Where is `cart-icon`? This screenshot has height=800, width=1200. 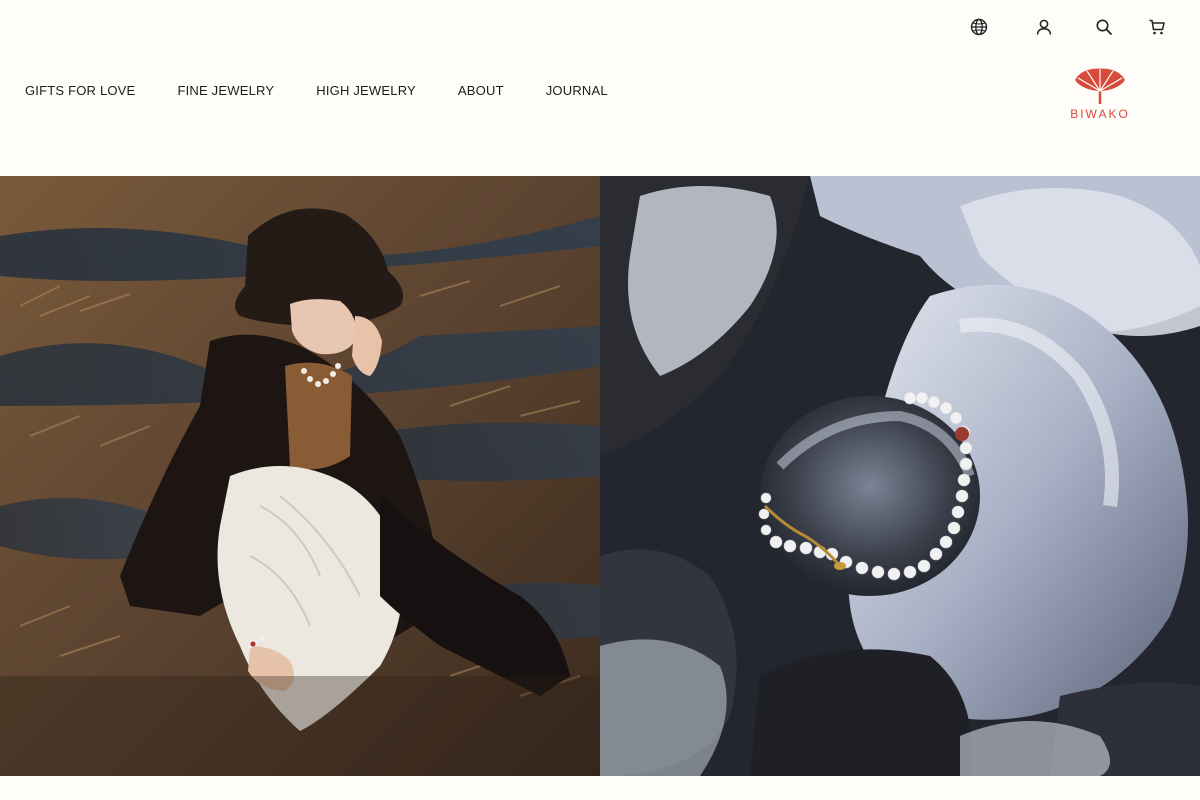 cart-icon is located at coordinates (1157, 27).